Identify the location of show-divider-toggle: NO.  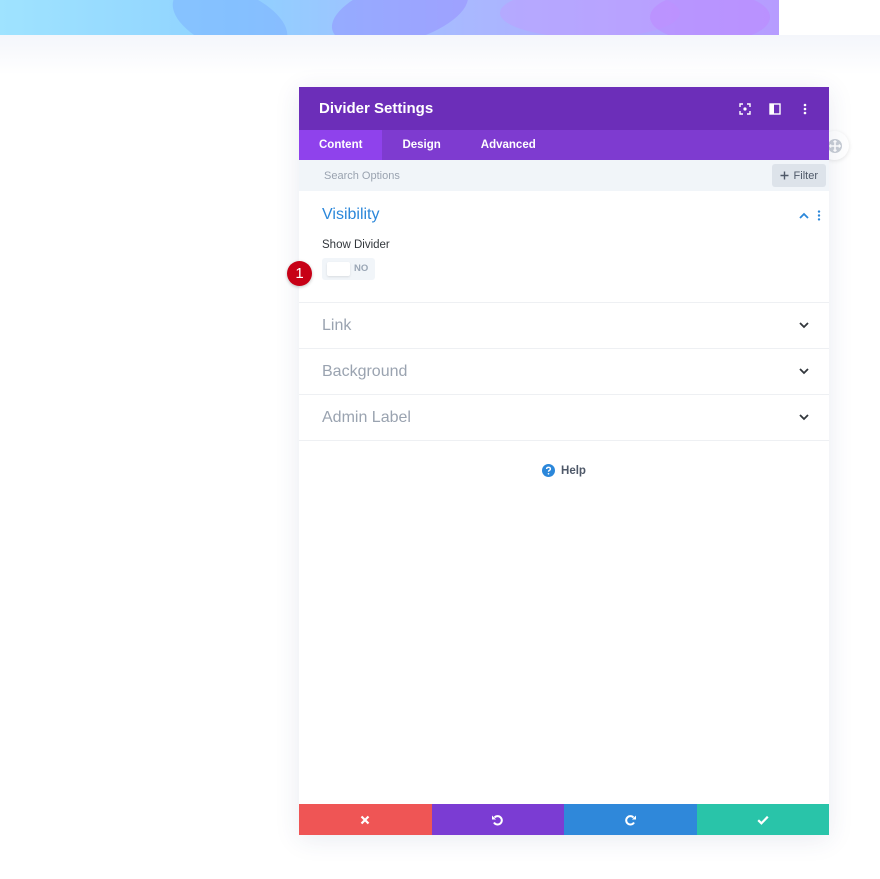
(348, 269).